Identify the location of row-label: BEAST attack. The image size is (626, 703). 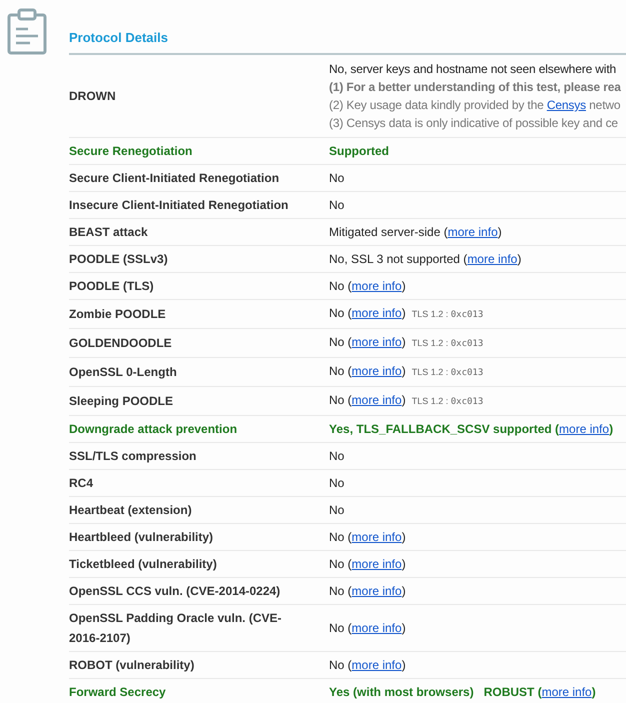
(109, 232).